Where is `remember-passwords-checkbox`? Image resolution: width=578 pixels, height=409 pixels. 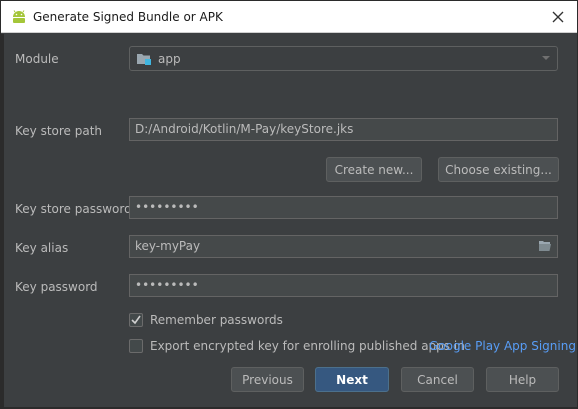 remember-passwords-checkbox is located at coordinates (136, 320).